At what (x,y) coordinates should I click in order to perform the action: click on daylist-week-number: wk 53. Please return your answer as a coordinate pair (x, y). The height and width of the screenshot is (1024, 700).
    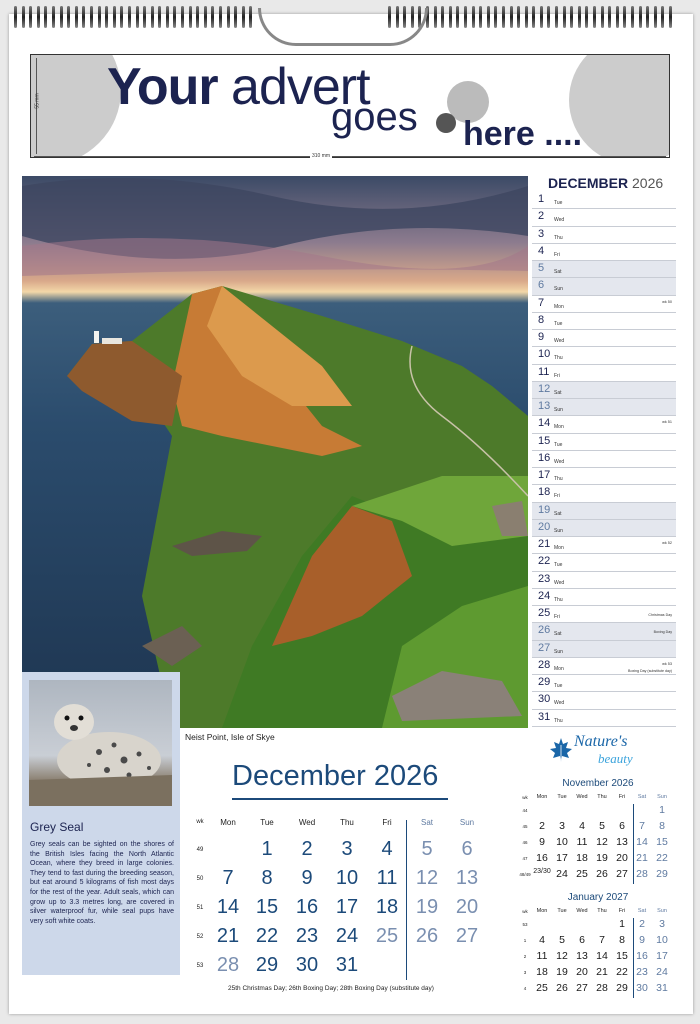
    Looking at the image, I should click on (667, 663).